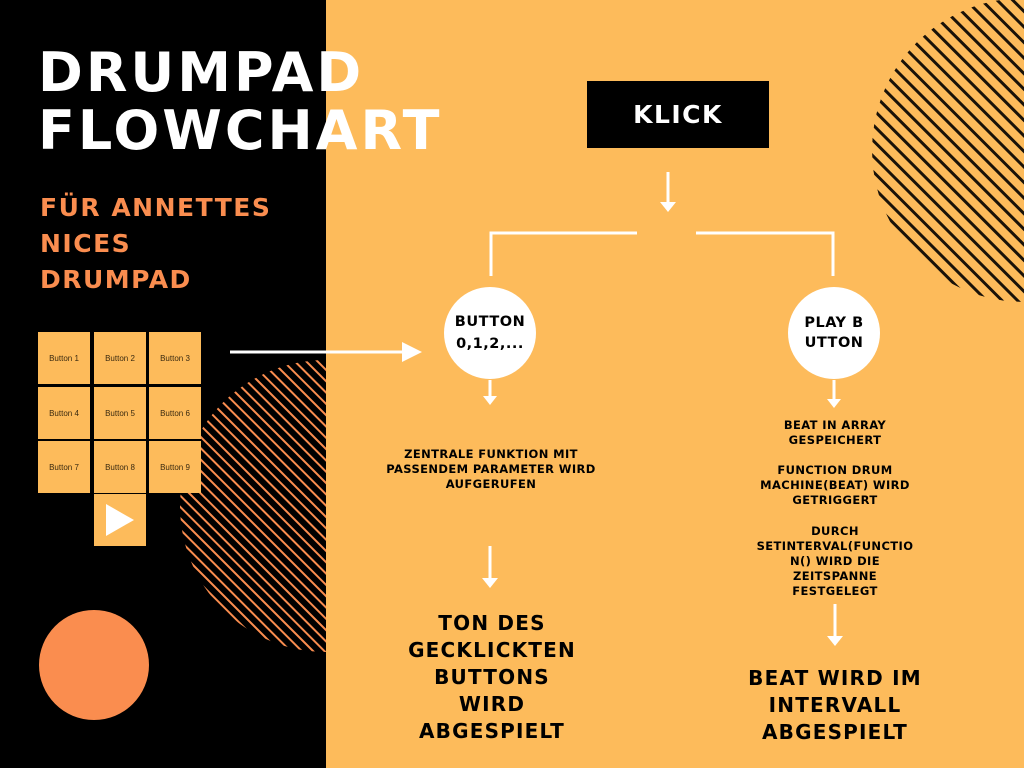  Describe the element at coordinates (835, 591) in the screenshot. I see `flow-right-step-3-line-5: FESTGELEGT` at that location.